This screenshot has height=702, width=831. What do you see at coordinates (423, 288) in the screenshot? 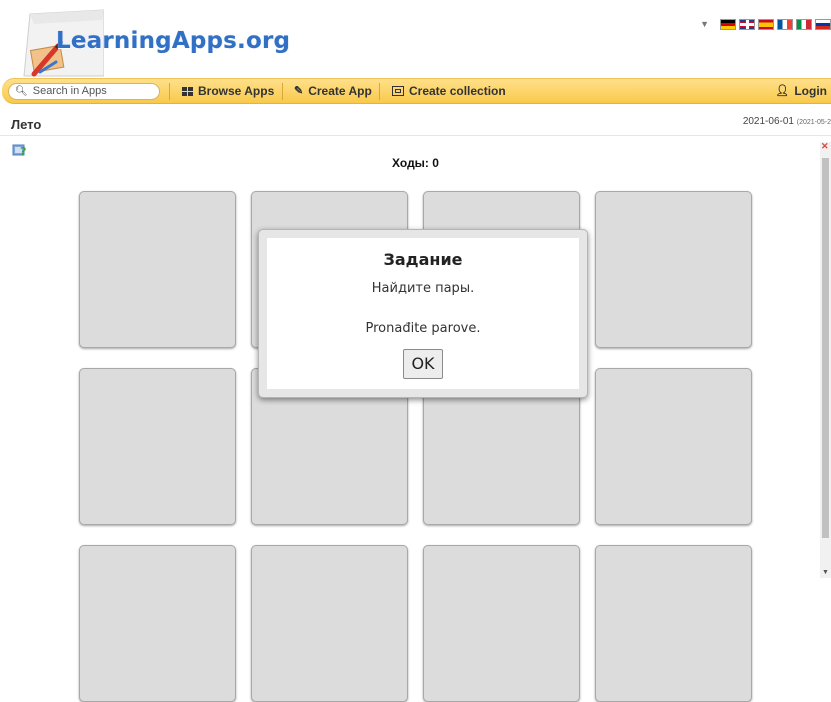
I see `dialog-instruction-ru: Найдите пары.` at bounding box center [423, 288].